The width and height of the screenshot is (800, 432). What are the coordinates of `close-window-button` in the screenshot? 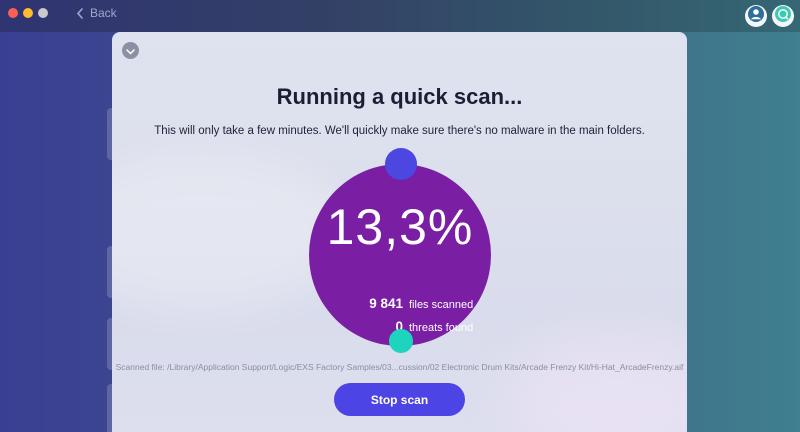 It's located at (13, 13).